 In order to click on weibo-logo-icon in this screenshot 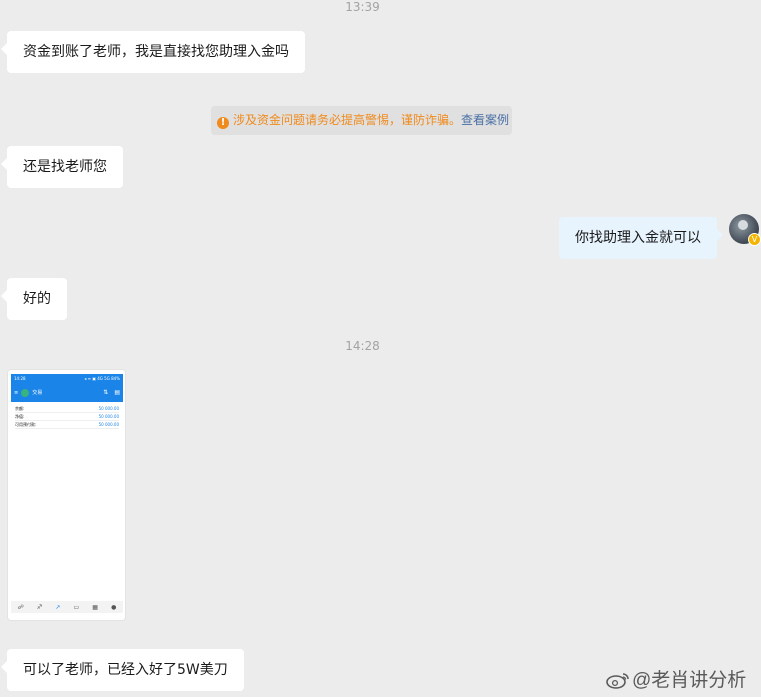, I will do `click(617, 681)`.